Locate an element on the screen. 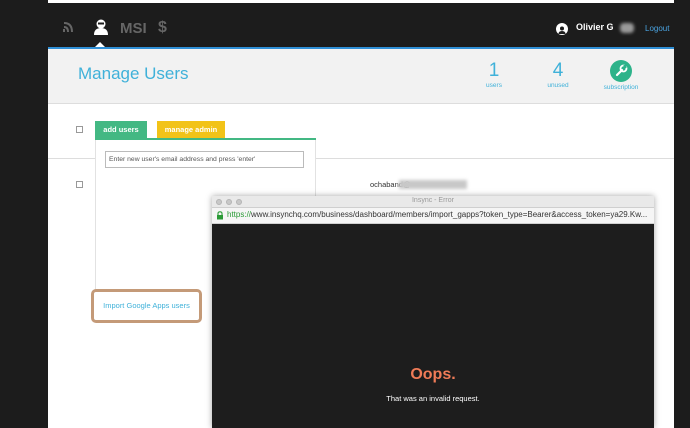 Image resolution: width=690 pixels, height=428 pixels. stat-unused: 4 unused is located at coordinates (558, 74).